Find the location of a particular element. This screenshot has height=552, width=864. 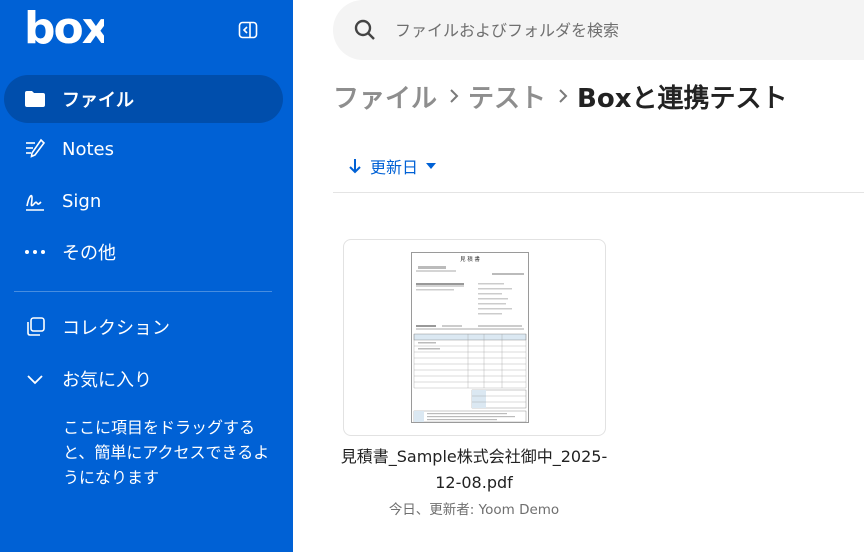

notes-icon is located at coordinates (35, 149).